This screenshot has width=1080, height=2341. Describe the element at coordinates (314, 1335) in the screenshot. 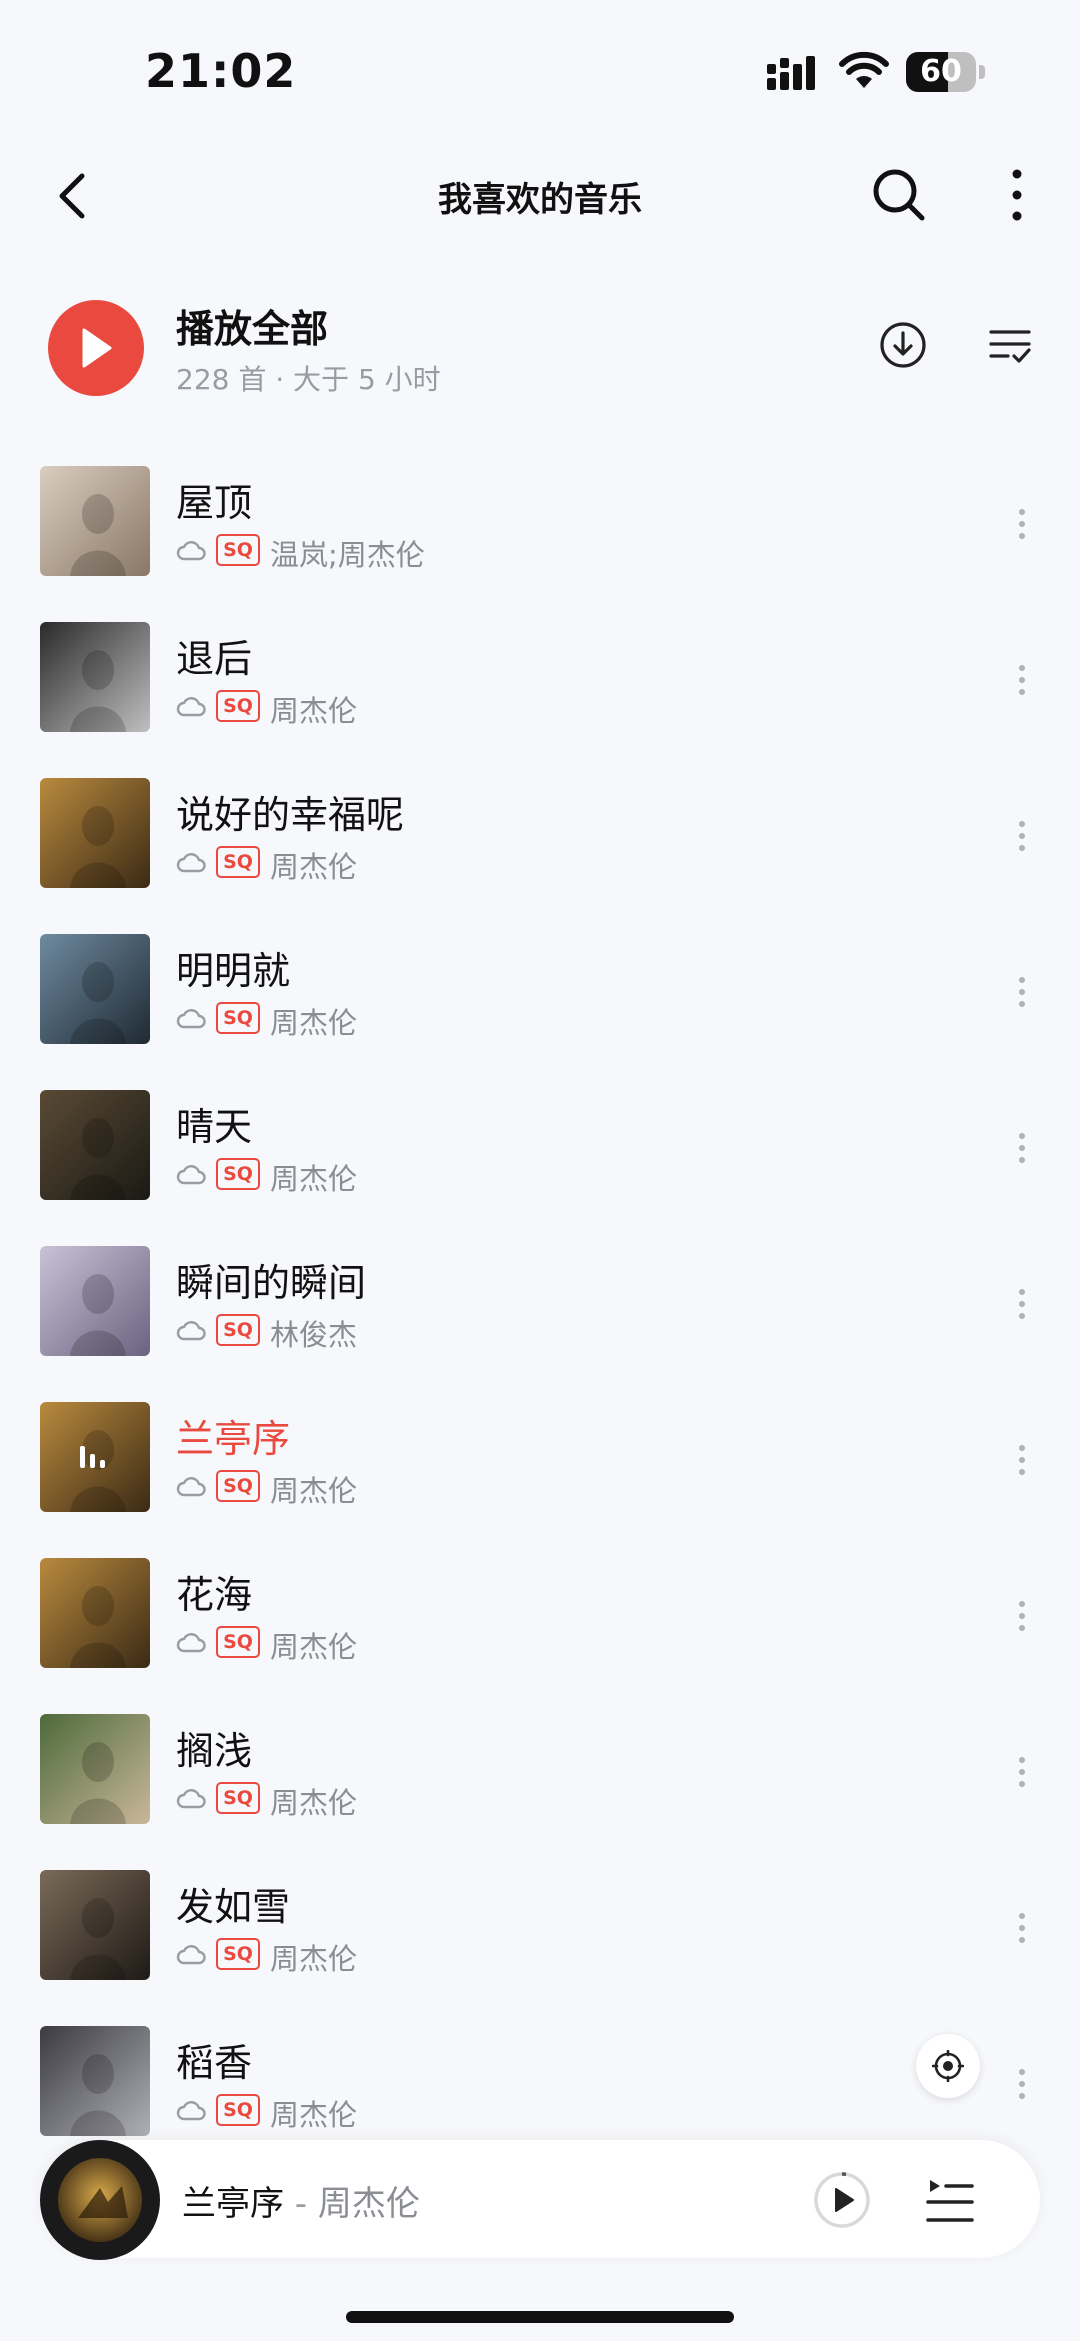

I see `song-artist: 林俊杰` at that location.